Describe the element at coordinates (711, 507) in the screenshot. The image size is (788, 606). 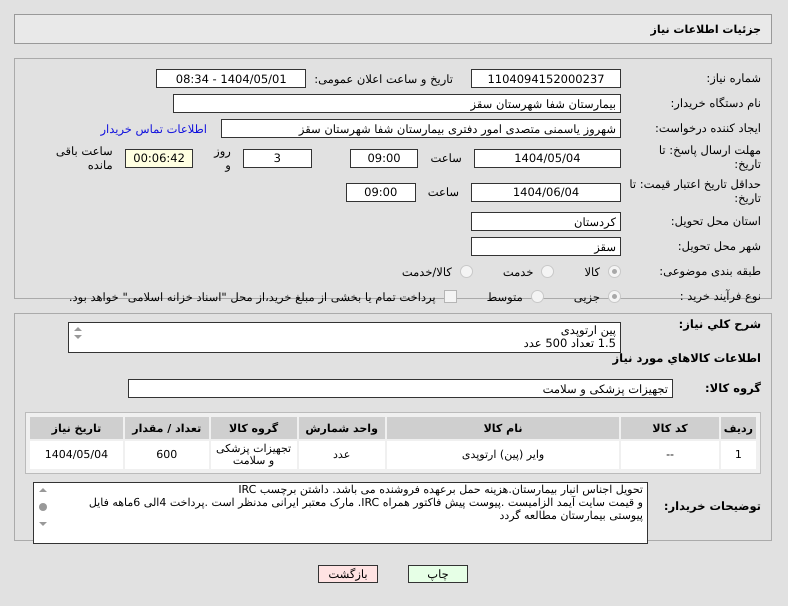
I see `field-label: توضیحات خریدار:` at that location.